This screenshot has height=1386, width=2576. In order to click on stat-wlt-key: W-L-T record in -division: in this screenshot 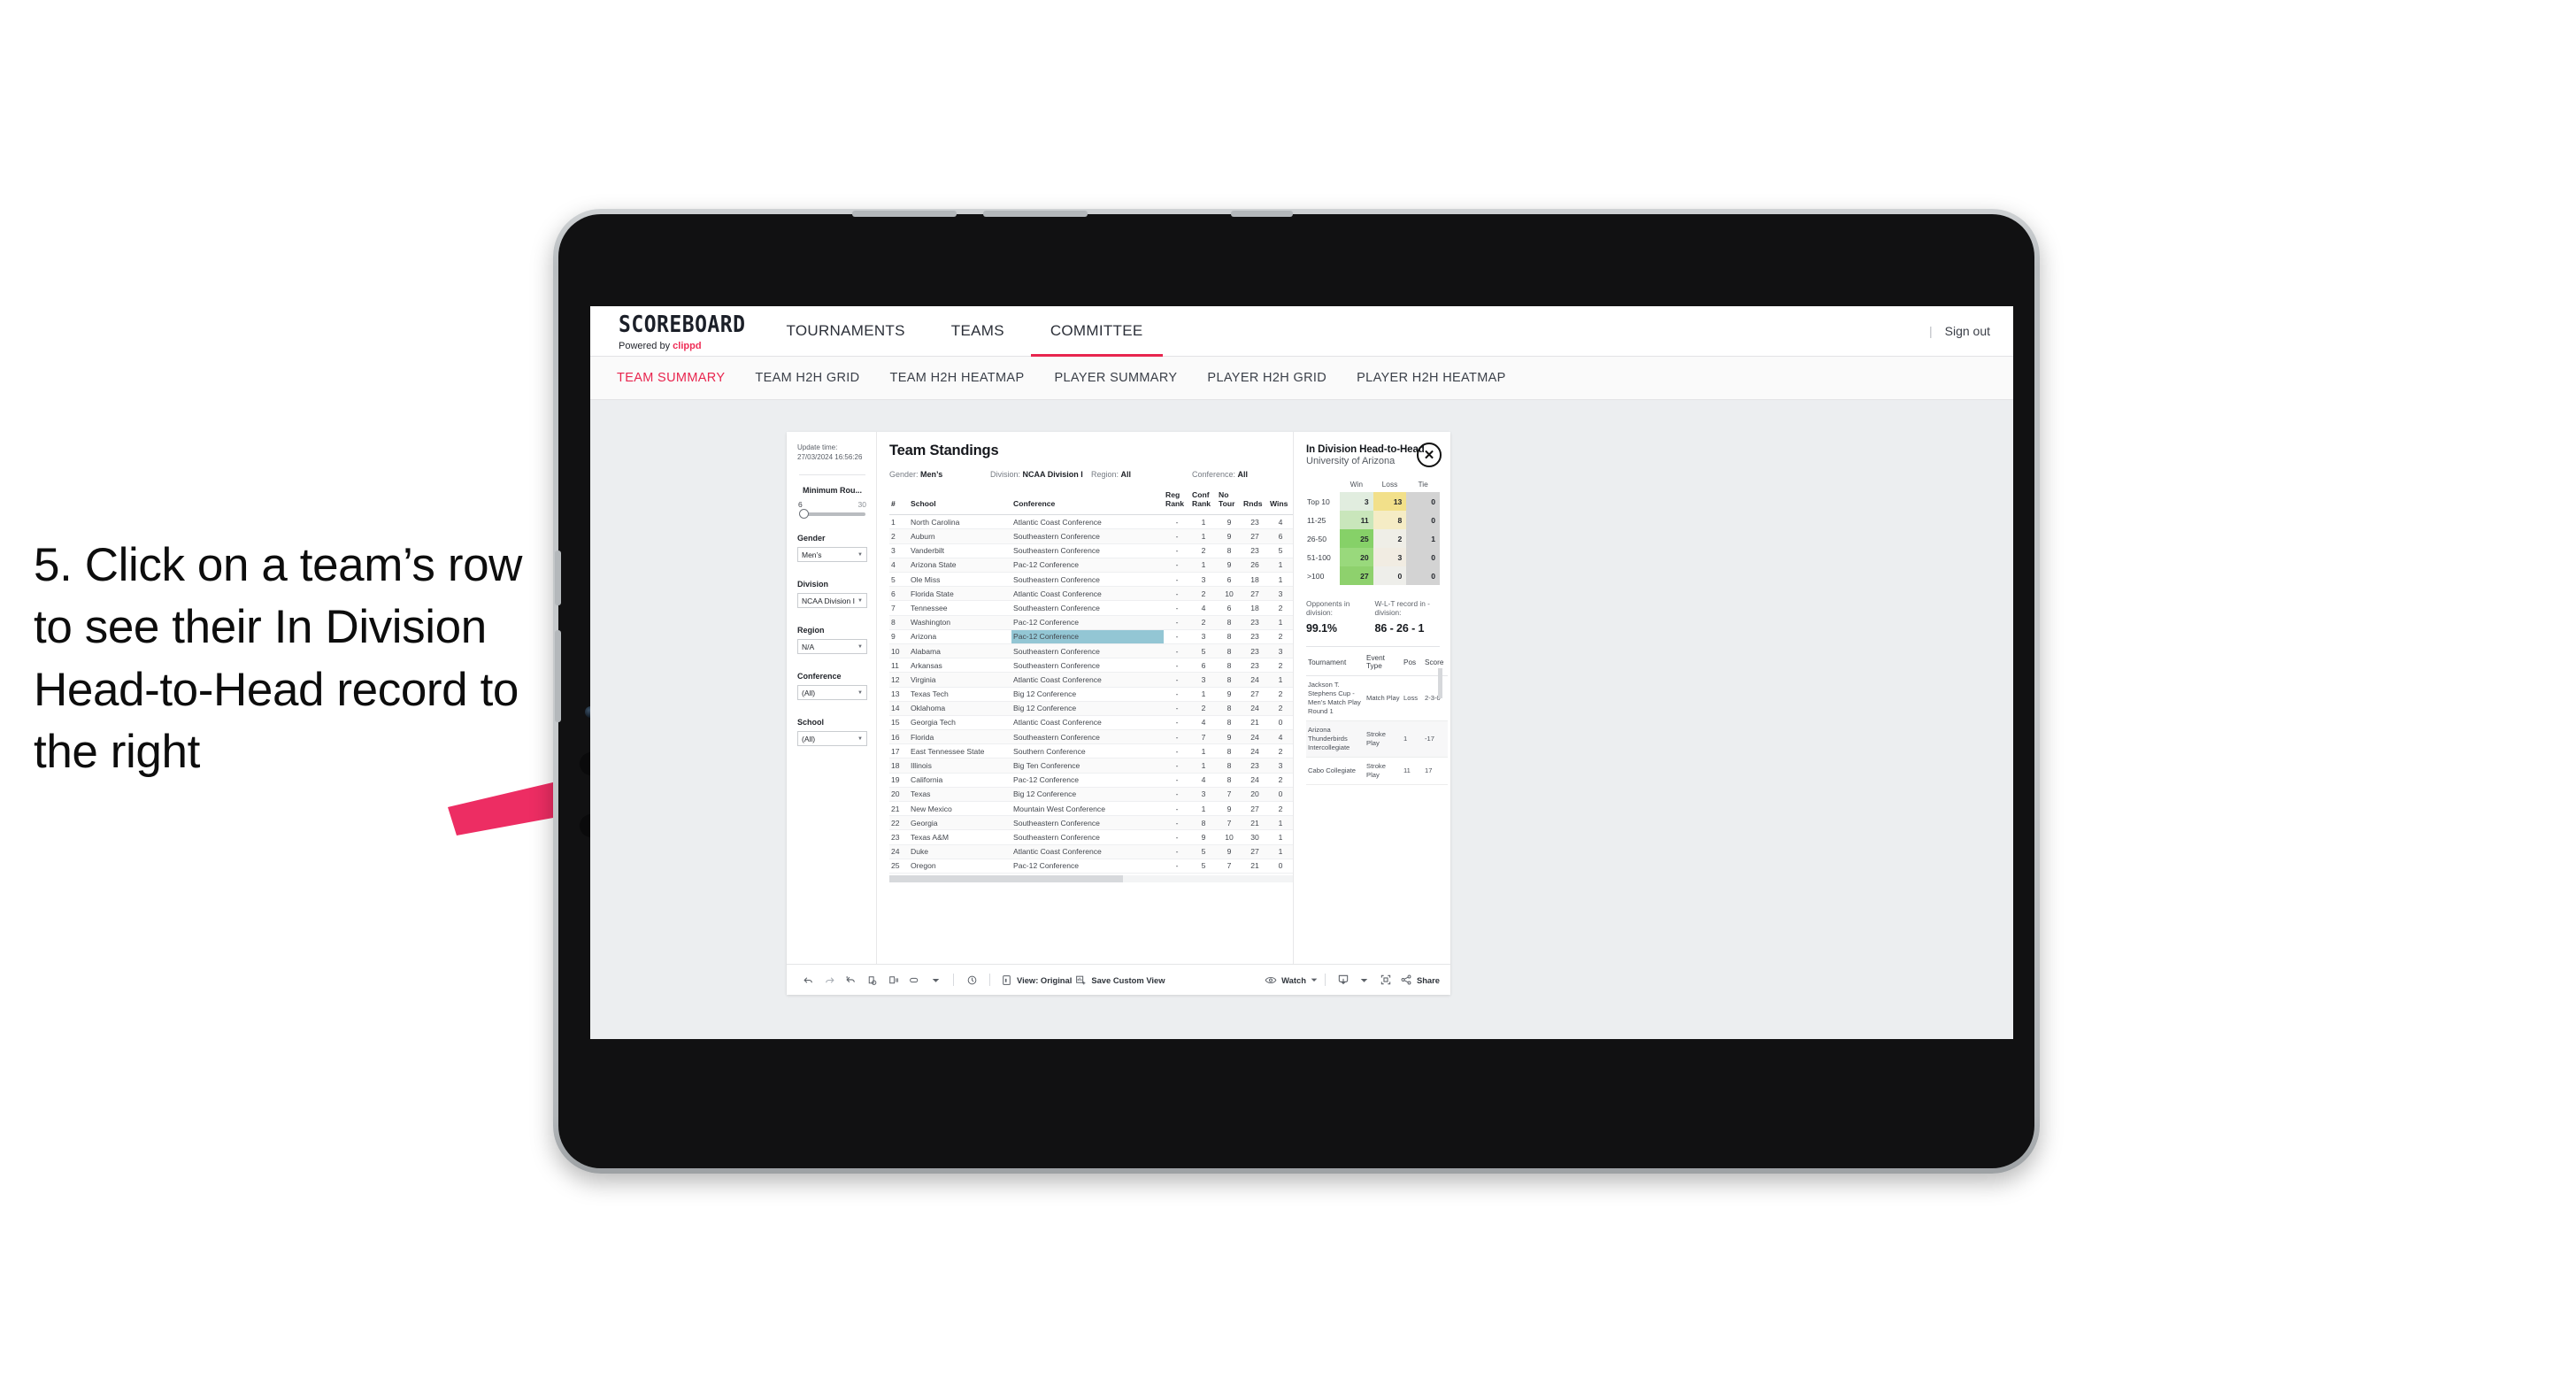, I will do `click(1402, 608)`.